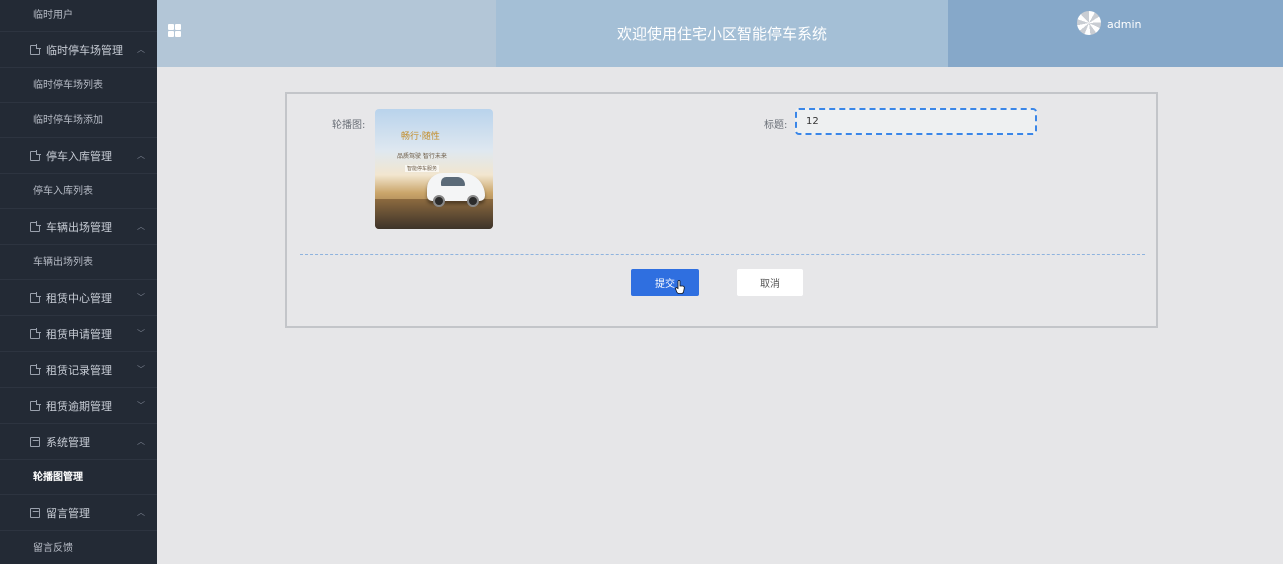  I want to click on sidebar-group-rental-record: 租赁记录管理 ﹀, so click(78, 370).